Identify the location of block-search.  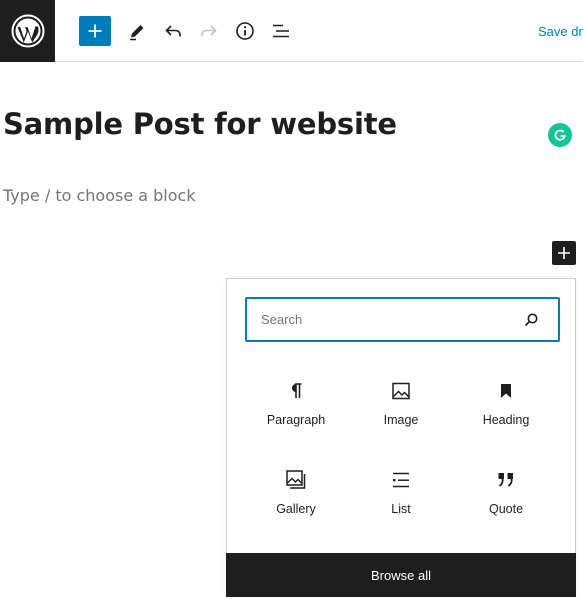
(402, 319).